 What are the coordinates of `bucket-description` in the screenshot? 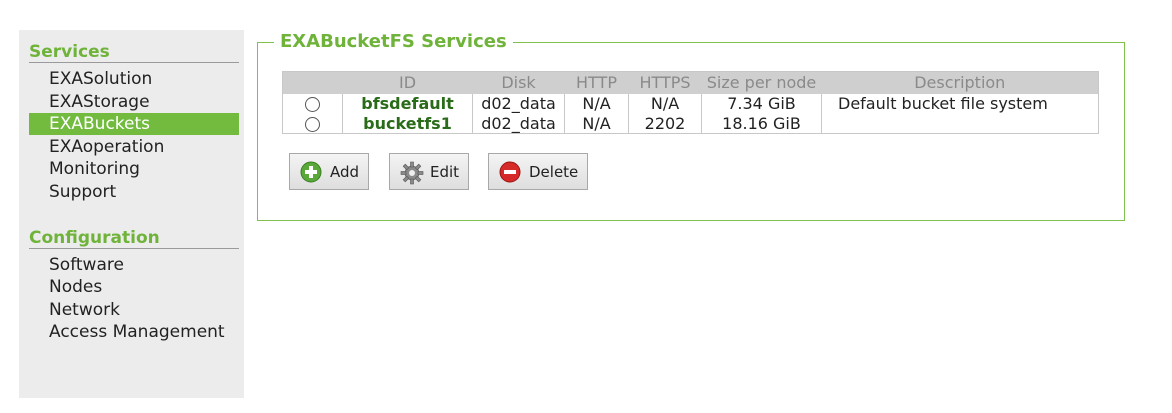 It's located at (960, 123).